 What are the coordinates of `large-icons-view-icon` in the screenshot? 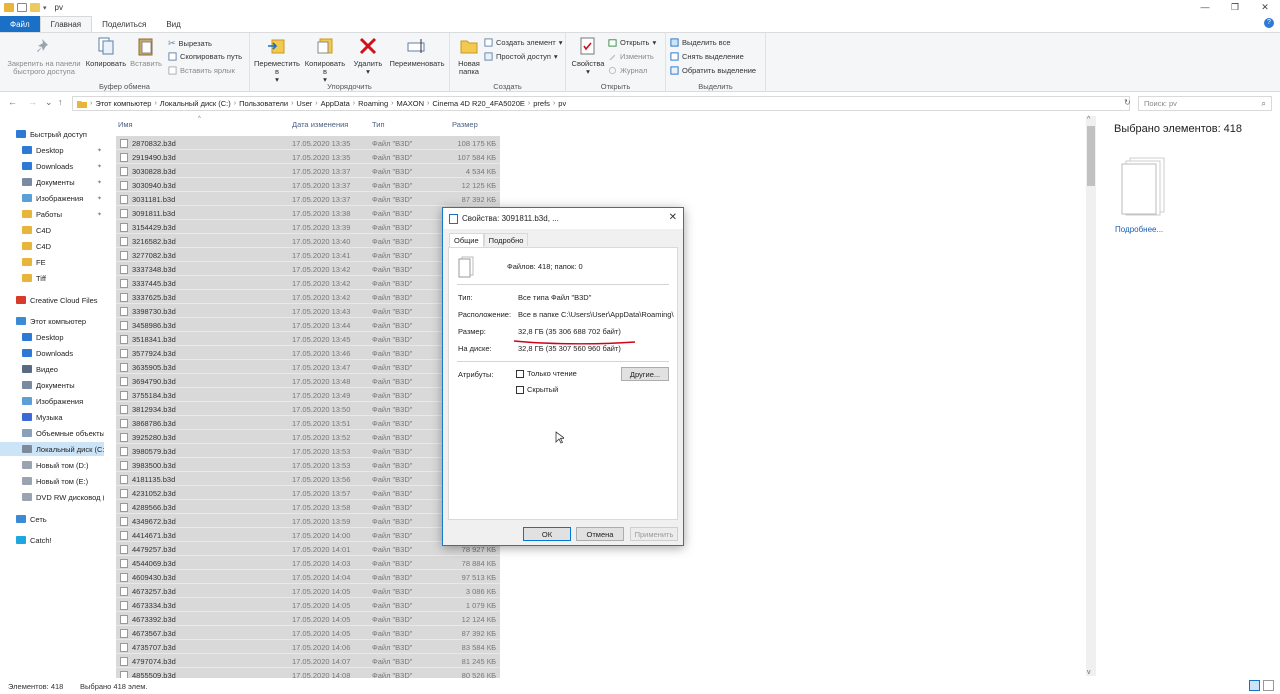 It's located at (1268, 685).